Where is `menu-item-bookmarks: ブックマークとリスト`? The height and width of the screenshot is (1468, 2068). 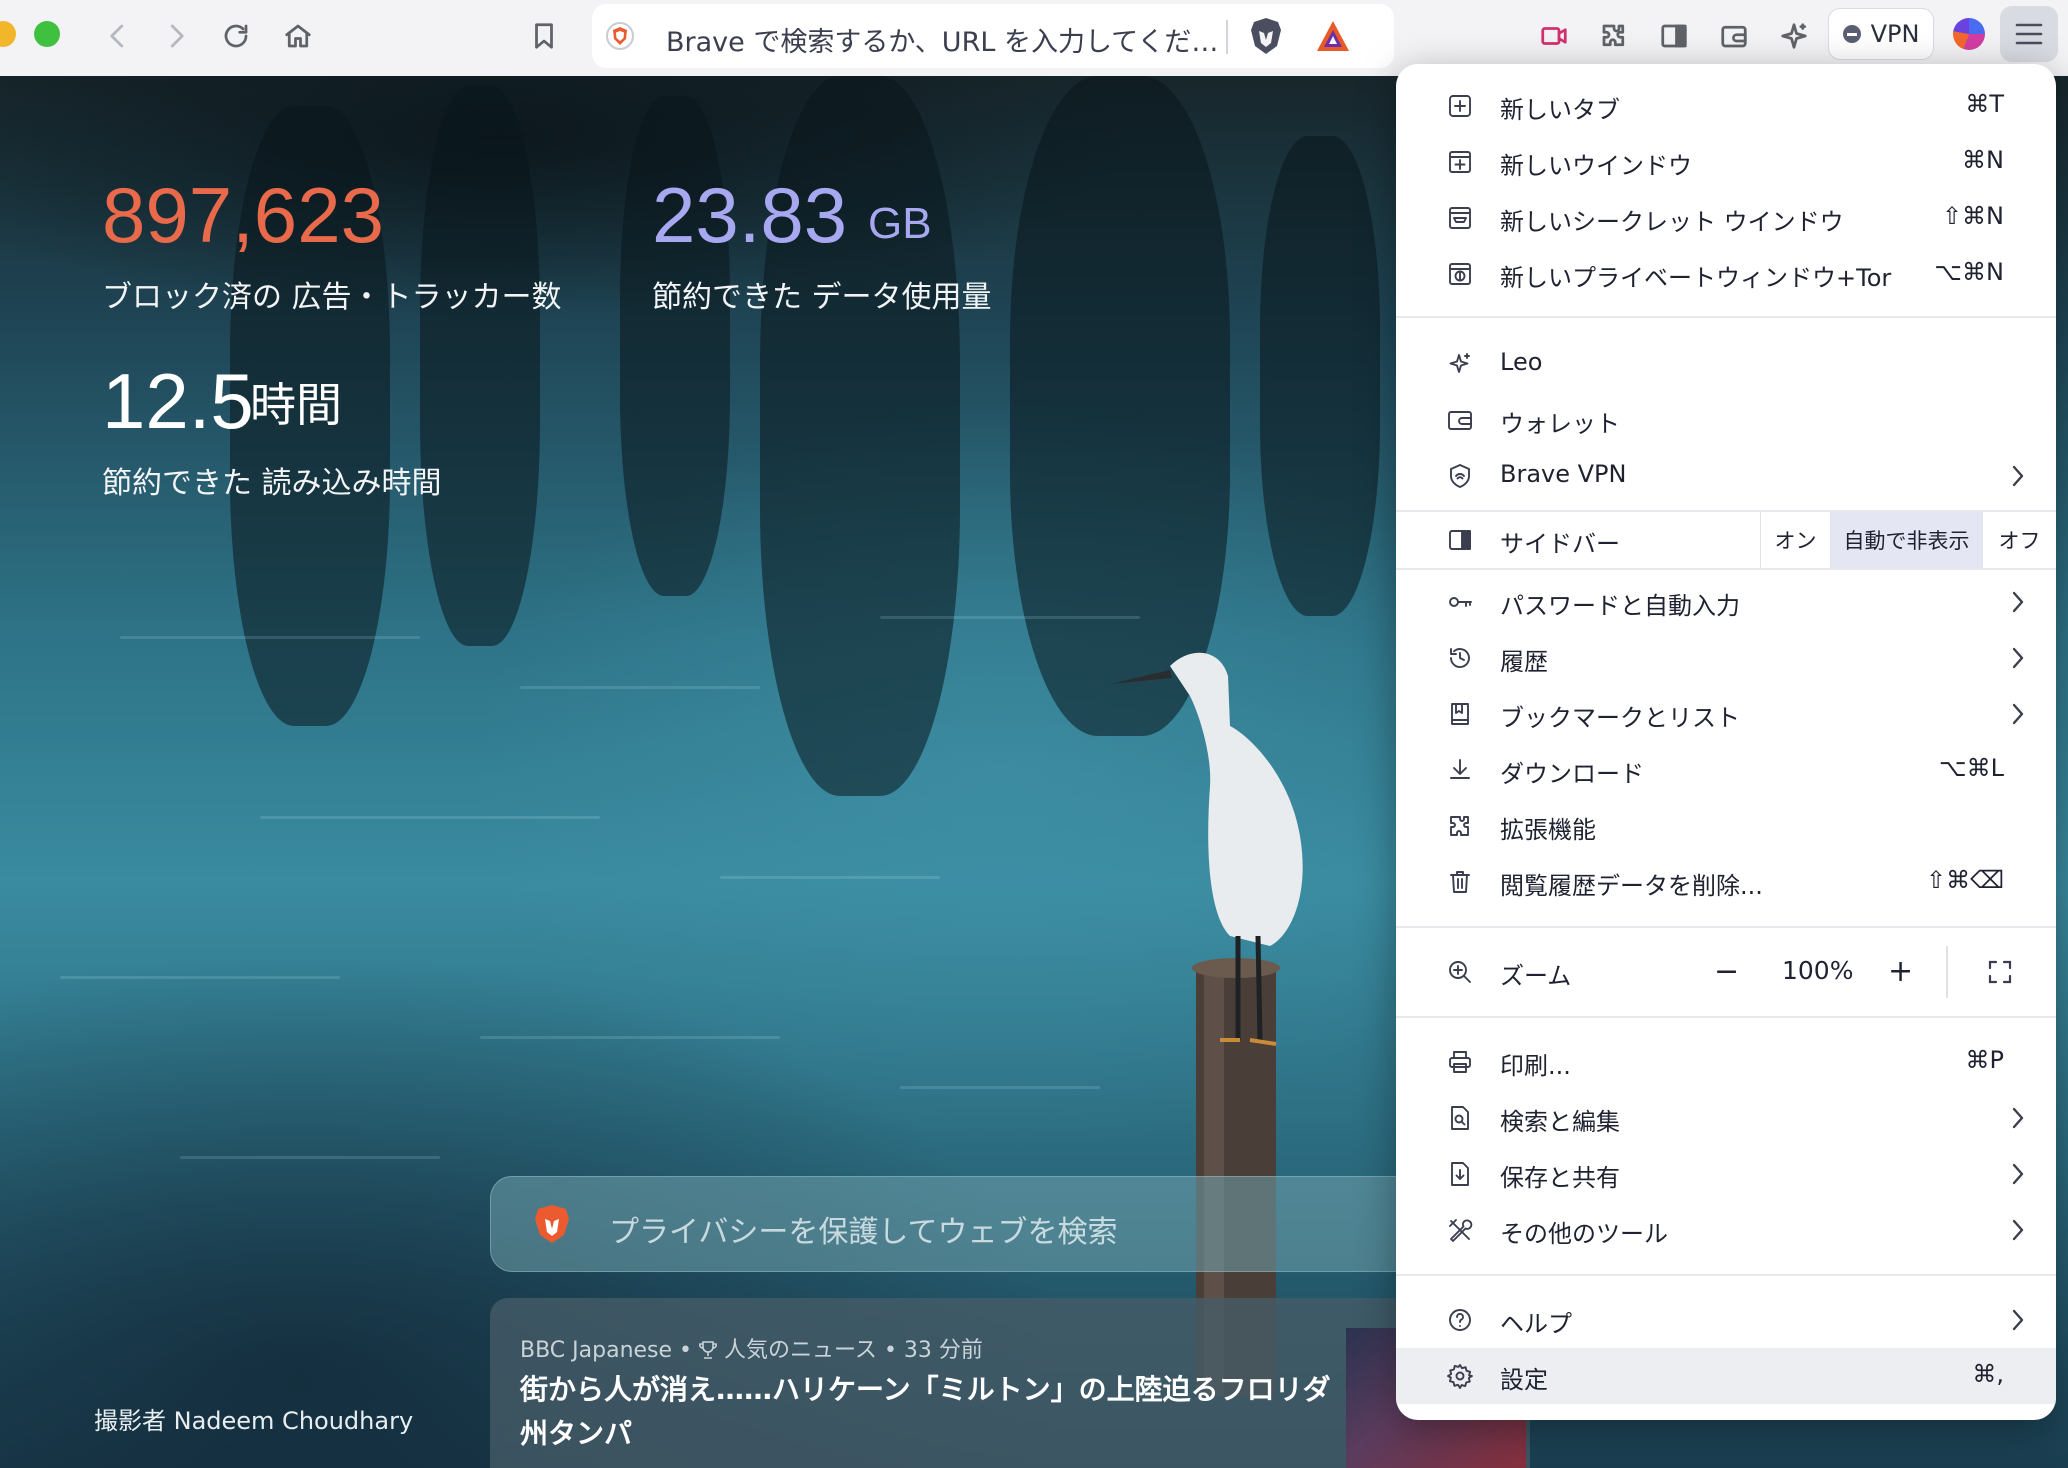
menu-item-bookmarks: ブックマークとリスト is located at coordinates (1726, 714).